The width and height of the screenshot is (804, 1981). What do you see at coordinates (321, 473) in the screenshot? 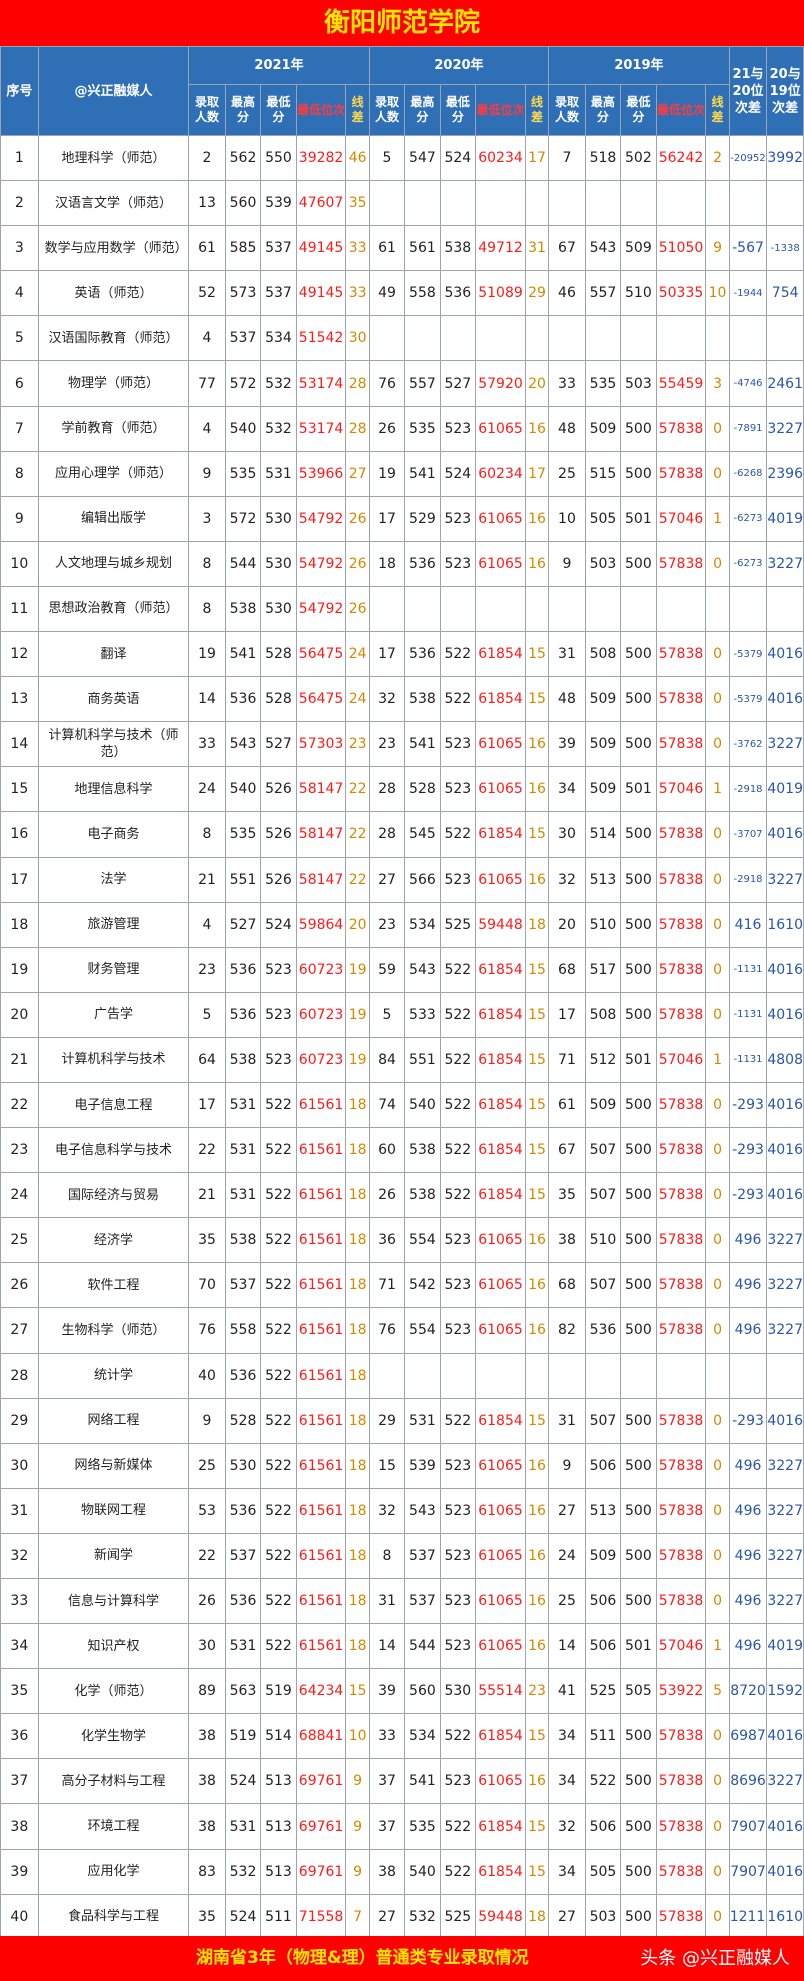
I see `y21-min-rank: 53966` at bounding box center [321, 473].